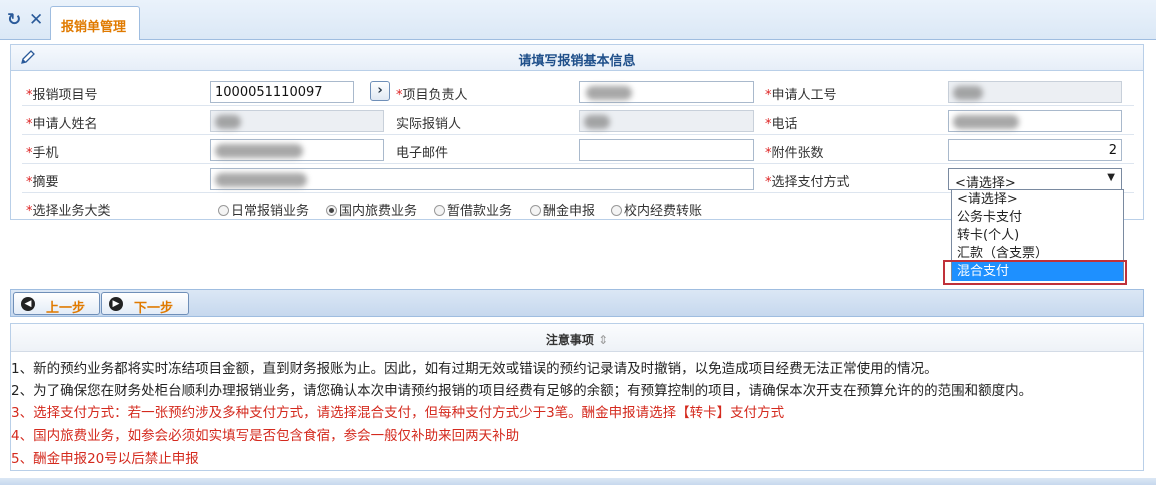 The height and width of the screenshot is (485, 1156). I want to click on project-no-label: *报销项目号, so click(62, 95).